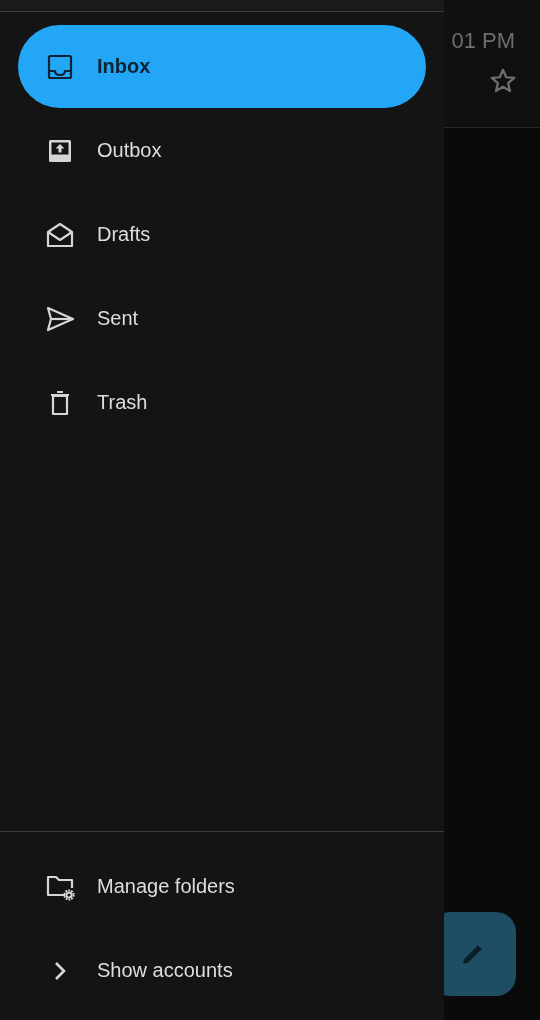  Describe the element at coordinates (222, 234) in the screenshot. I see `folder-item: Drafts` at that location.